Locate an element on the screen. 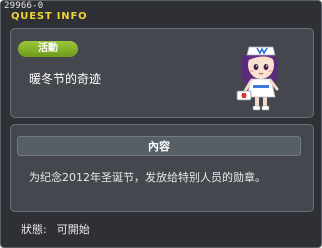  quest-description: 为纪念2012年圣诞节，发放给特别人员的勋章。 is located at coordinates (147, 177).